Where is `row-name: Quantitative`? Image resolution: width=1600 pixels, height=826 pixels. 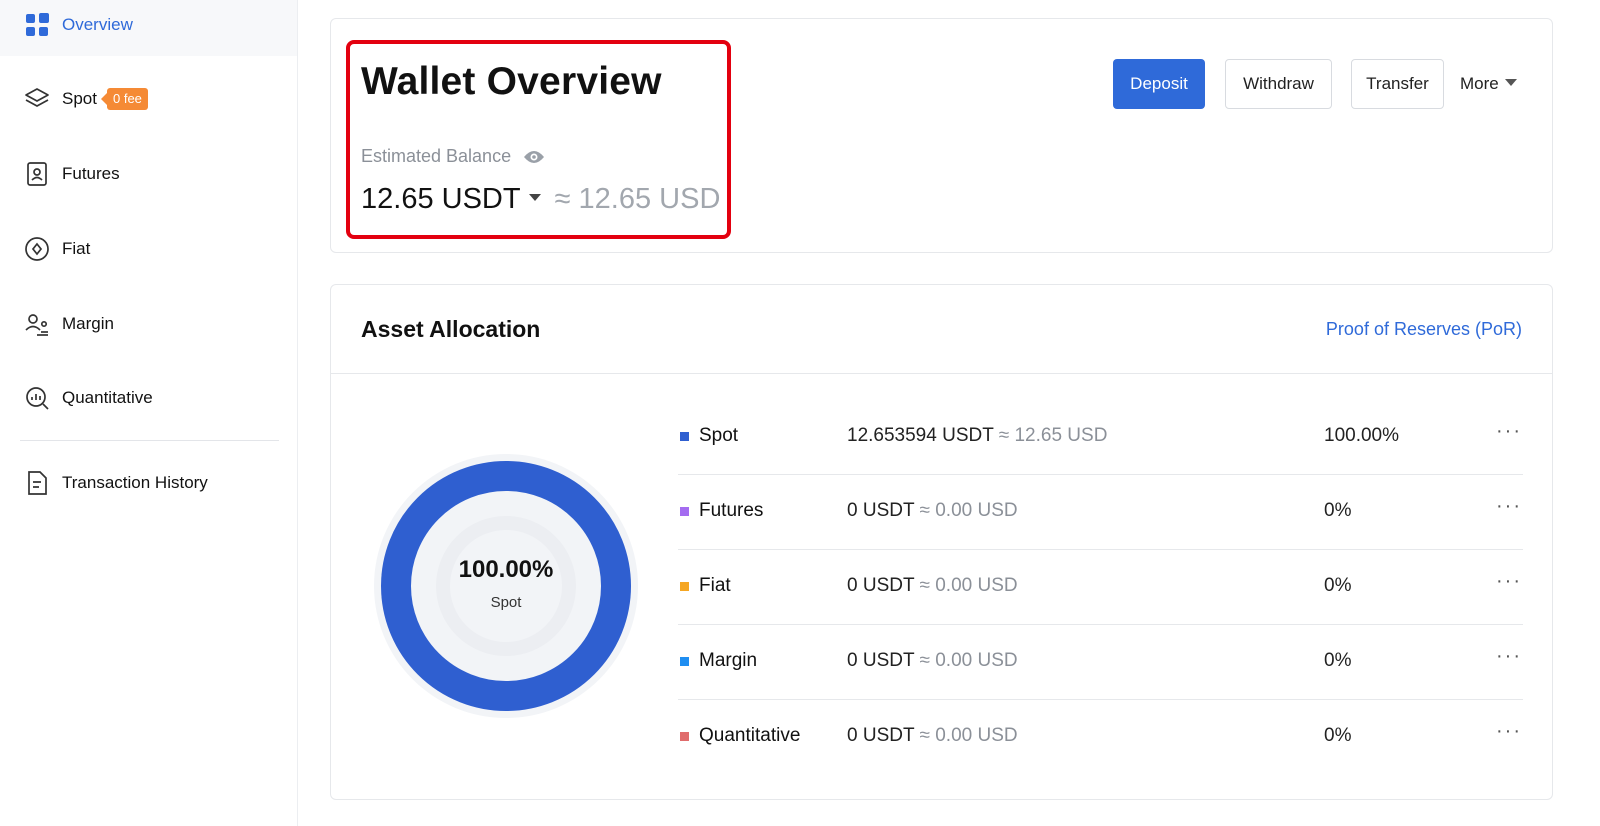 row-name: Quantitative is located at coordinates (750, 735).